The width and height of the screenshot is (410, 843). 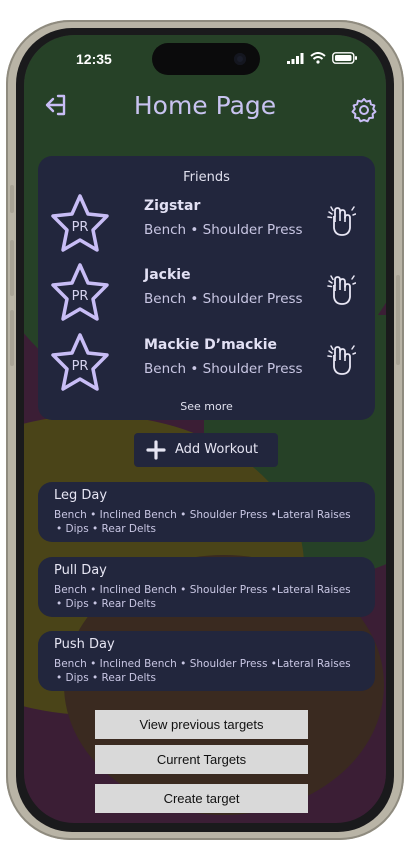 What do you see at coordinates (172, 206) in the screenshot?
I see `friend-name: Zigstar` at bounding box center [172, 206].